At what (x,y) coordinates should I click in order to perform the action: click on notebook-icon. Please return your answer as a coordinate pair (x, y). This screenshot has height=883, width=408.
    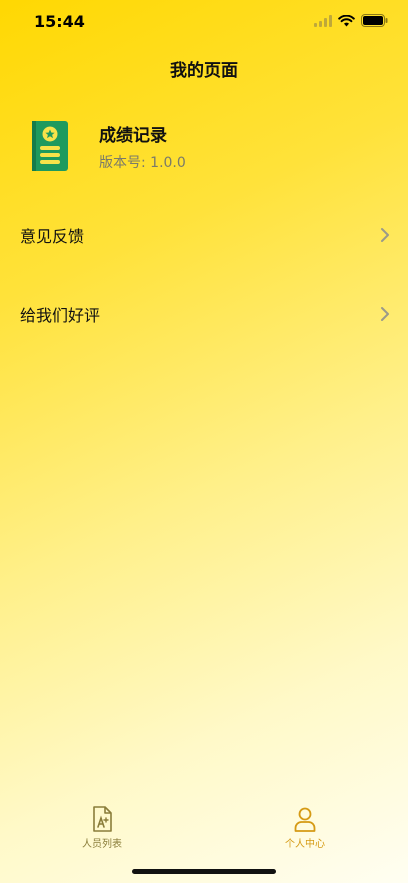
    Looking at the image, I should click on (50, 146).